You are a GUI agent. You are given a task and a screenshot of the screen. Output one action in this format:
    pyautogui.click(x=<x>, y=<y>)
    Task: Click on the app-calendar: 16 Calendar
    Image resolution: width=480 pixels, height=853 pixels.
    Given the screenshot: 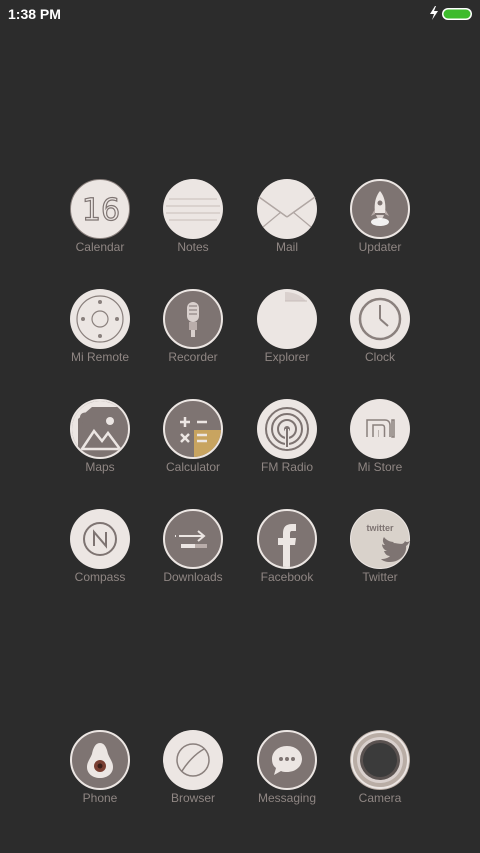 What is the action you would take?
    pyautogui.click(x=100, y=227)
    